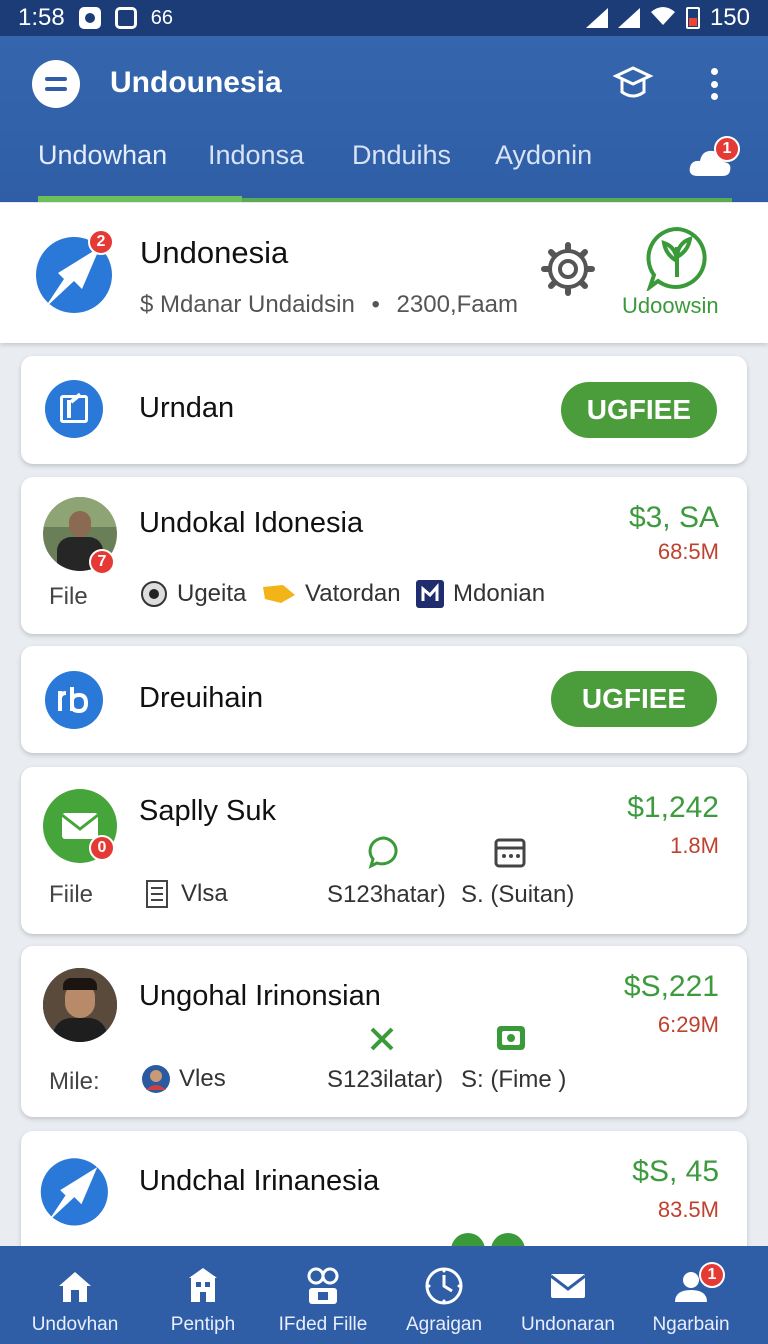 The width and height of the screenshot is (768, 1344). I want to click on tab-dnduihs: Dnduihs, so click(401, 155).